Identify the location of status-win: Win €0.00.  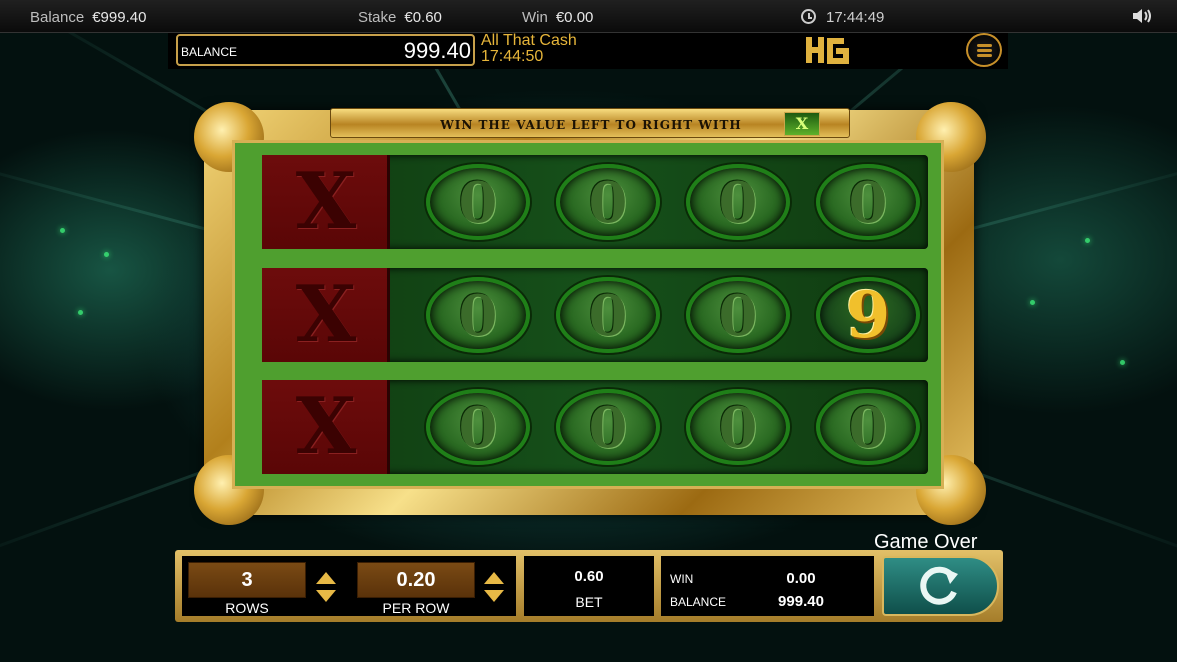
(557, 17).